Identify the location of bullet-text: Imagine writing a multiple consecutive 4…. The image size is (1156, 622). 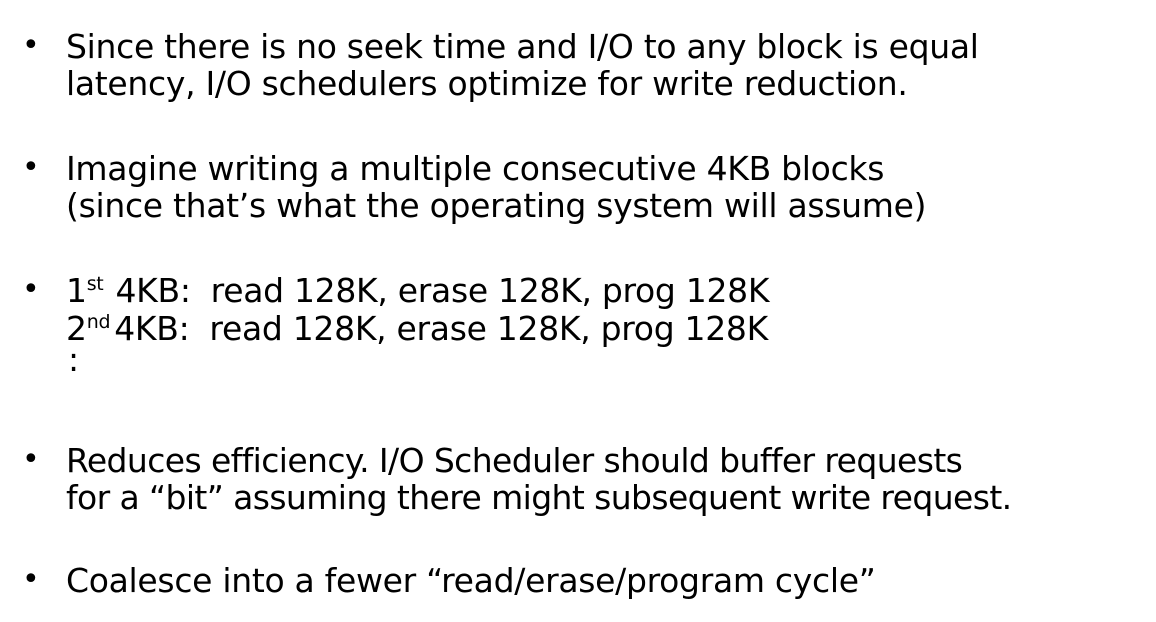
(496, 187).